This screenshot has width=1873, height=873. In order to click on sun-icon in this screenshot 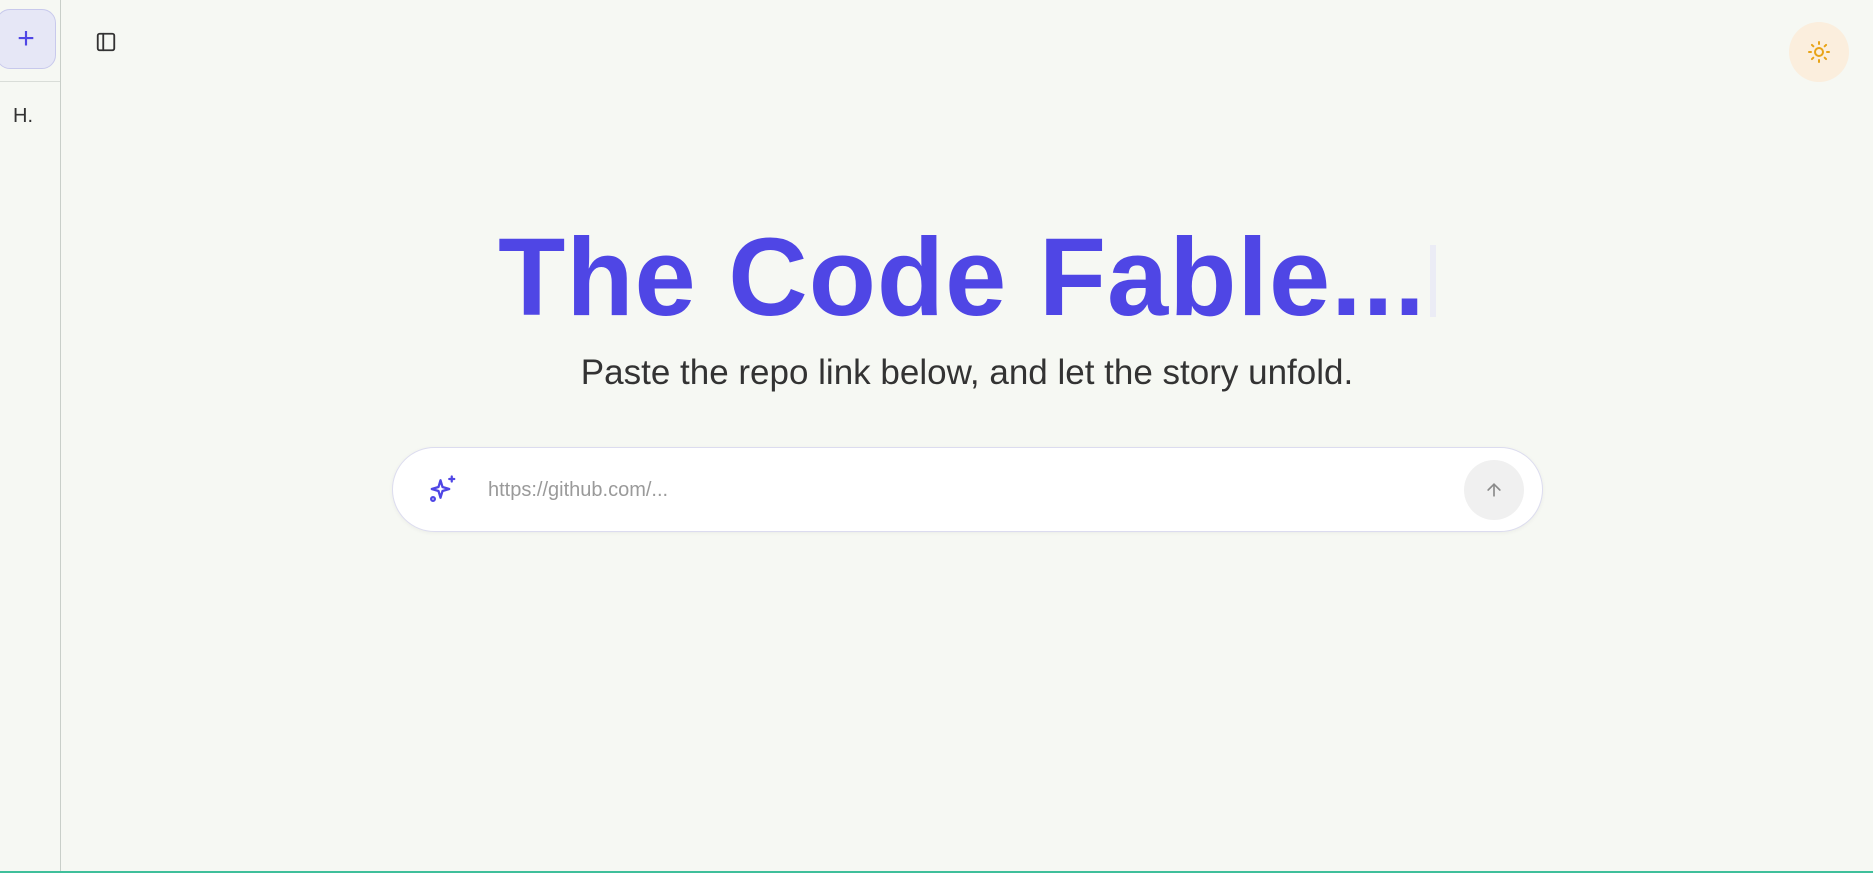, I will do `click(1819, 52)`.